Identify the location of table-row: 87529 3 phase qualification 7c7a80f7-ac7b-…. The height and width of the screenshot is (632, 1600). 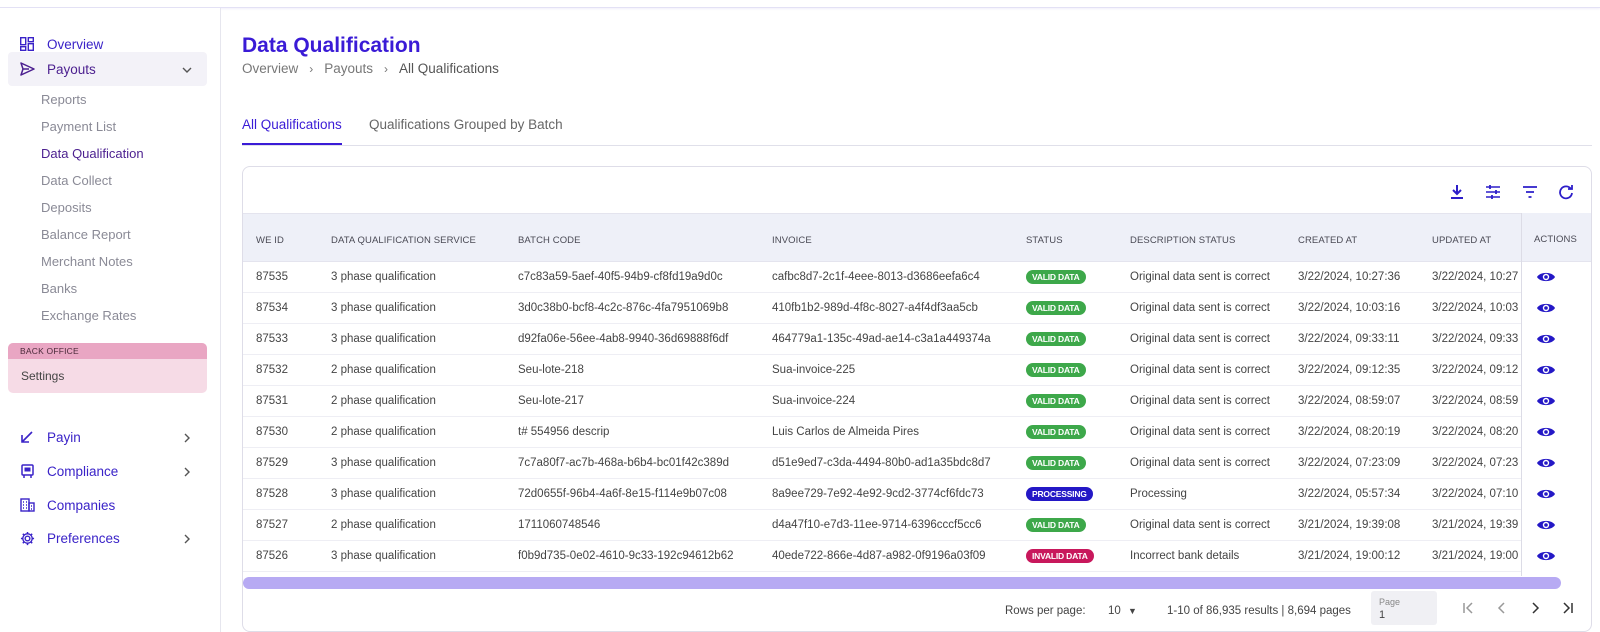
(917, 463).